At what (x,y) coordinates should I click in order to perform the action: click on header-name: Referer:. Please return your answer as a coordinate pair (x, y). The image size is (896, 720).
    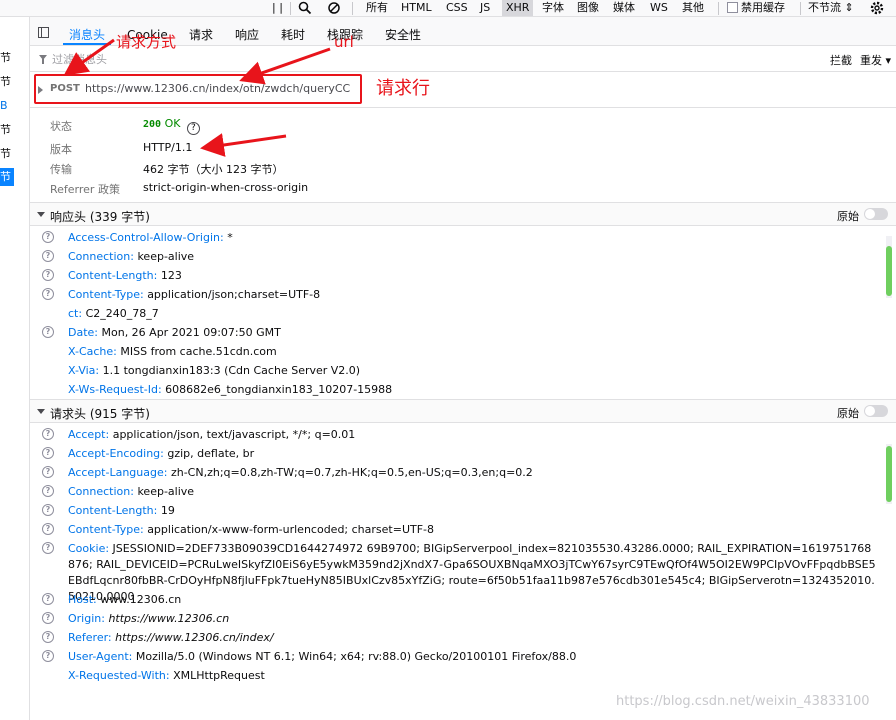
    Looking at the image, I should click on (90, 637).